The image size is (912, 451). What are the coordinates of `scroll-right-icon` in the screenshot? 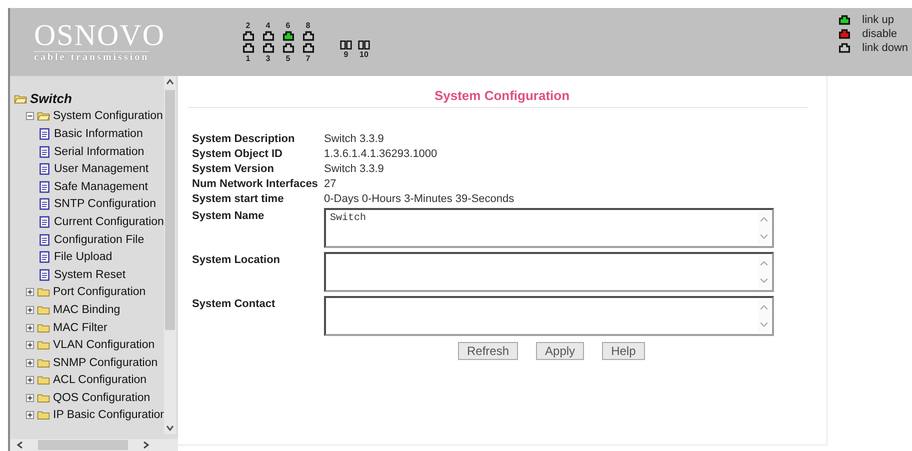 It's located at (146, 445).